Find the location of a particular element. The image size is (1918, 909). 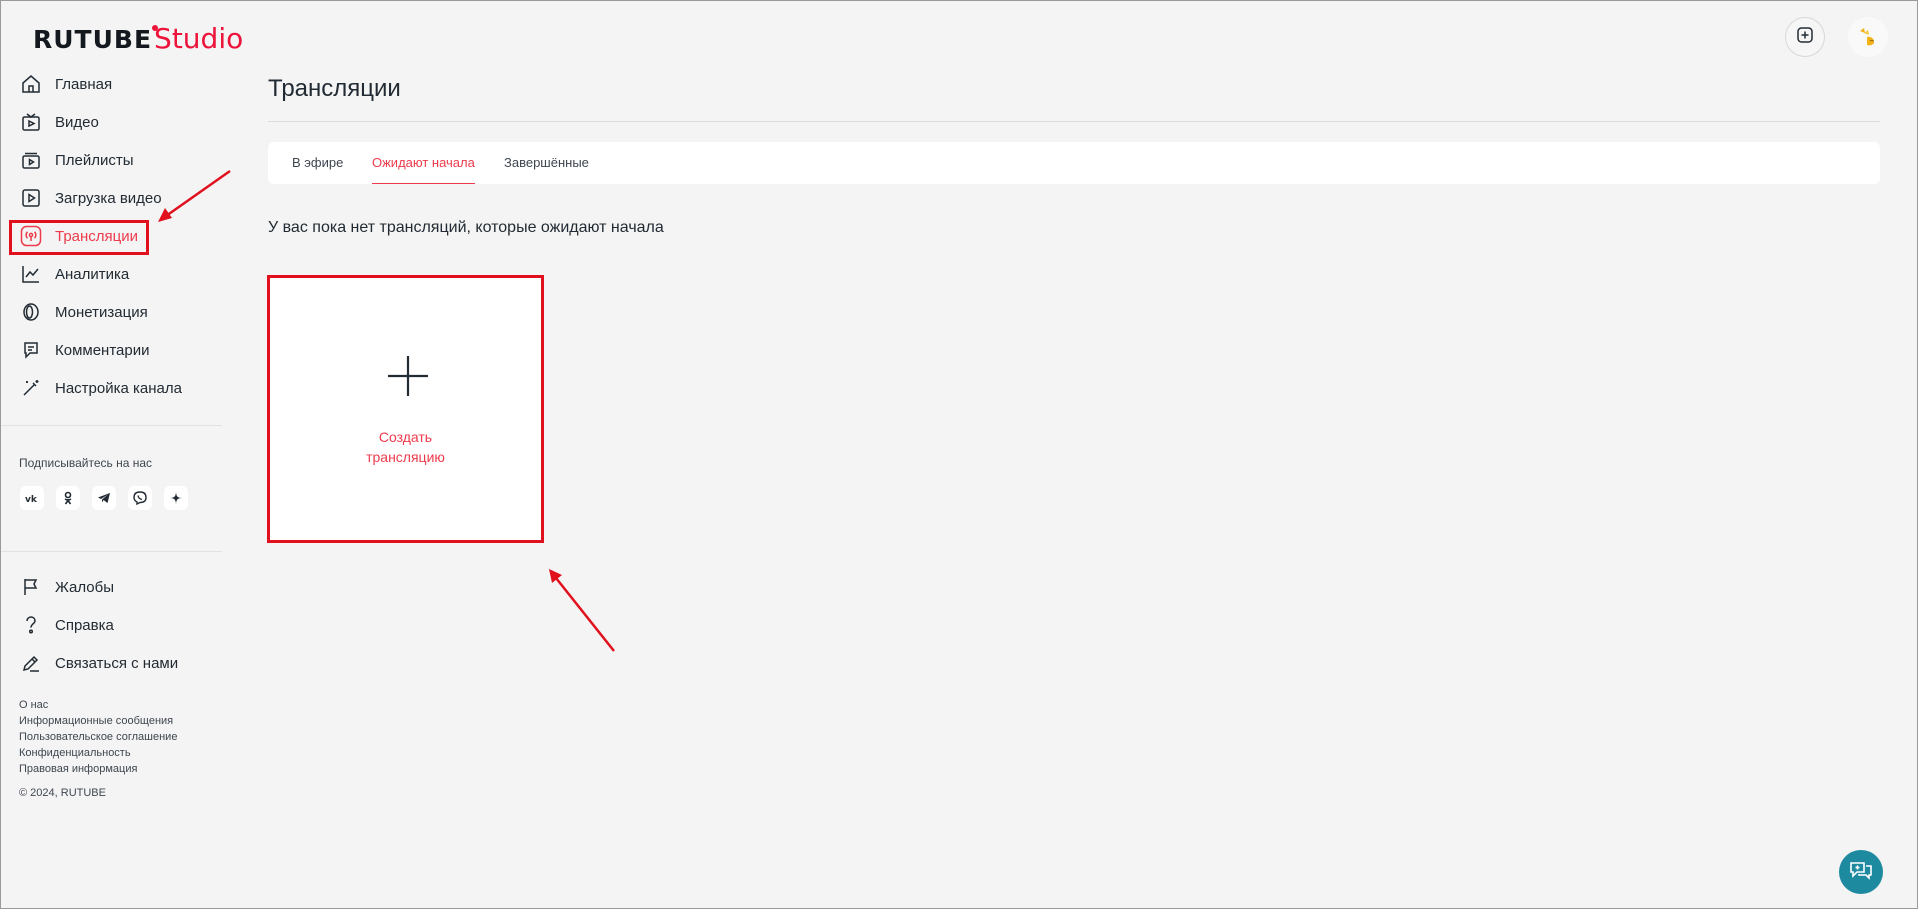

chat-icon is located at coordinates (1861, 872).